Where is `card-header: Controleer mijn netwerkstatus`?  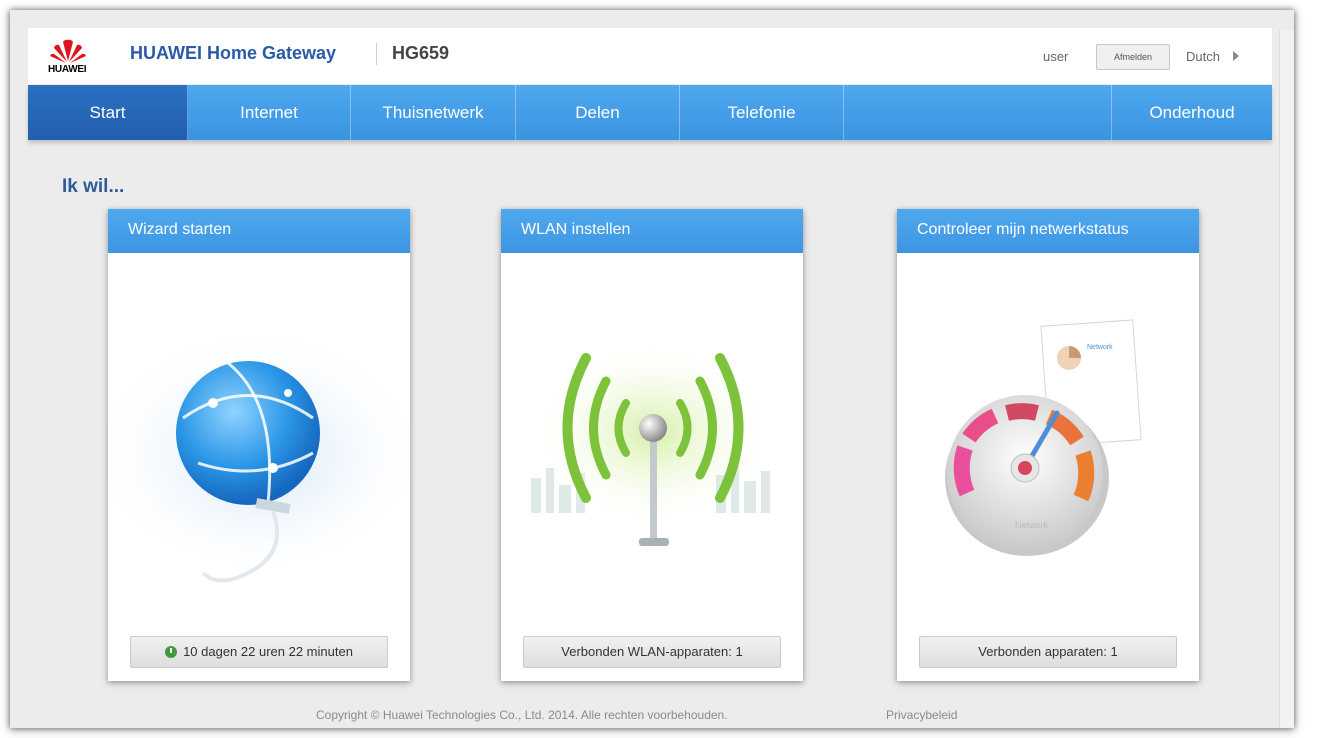
card-header: Controleer mijn netwerkstatus is located at coordinates (1048, 231).